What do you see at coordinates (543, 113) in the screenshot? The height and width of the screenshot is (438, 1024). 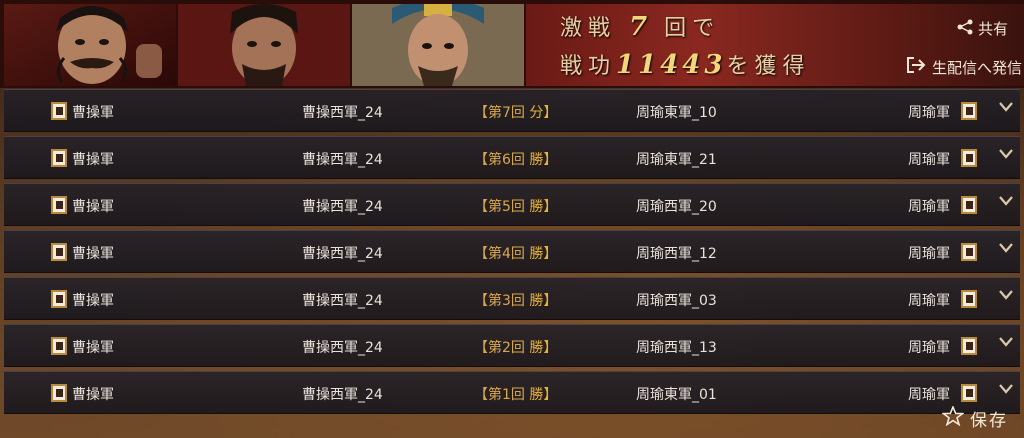 I see `outcome-label: 分】` at bounding box center [543, 113].